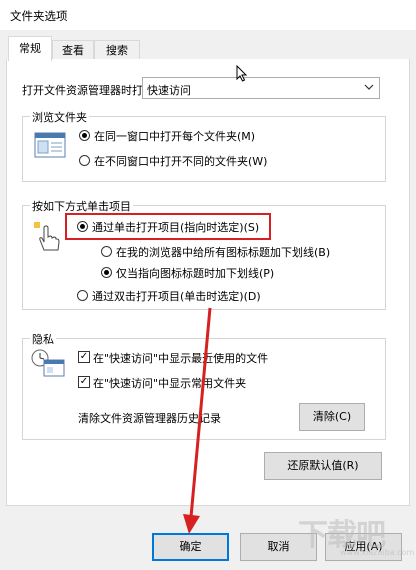  Describe the element at coordinates (190, 547) in the screenshot. I see `ok-button: 确定` at that location.